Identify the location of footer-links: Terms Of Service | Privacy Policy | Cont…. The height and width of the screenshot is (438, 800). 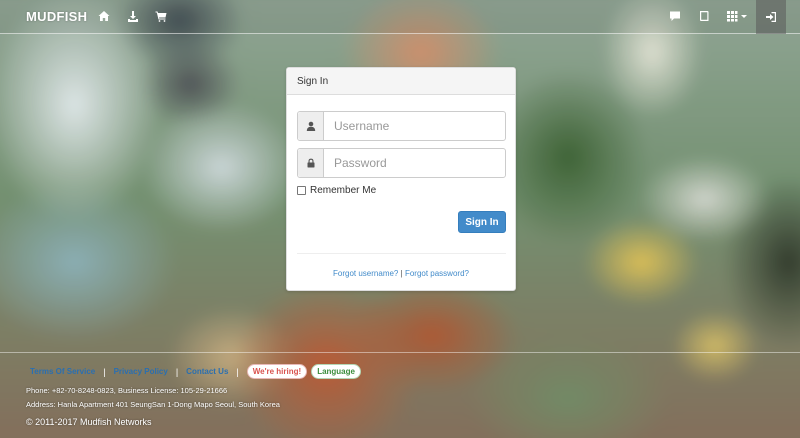
(193, 371).